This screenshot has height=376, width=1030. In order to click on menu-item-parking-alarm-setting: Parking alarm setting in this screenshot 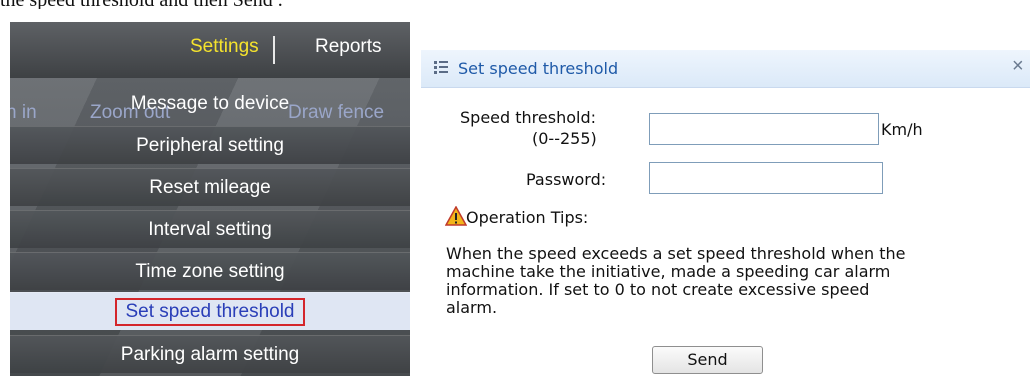, I will do `click(210, 354)`.